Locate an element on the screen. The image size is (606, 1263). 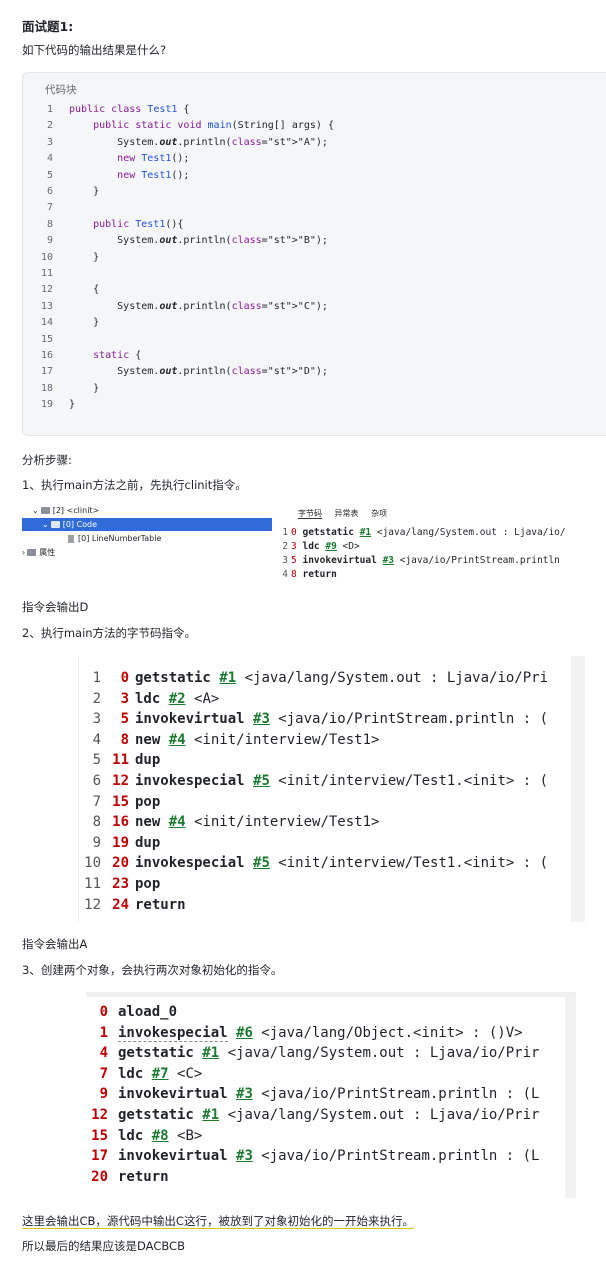
code-line: 19} is located at coordinates (49, 405).